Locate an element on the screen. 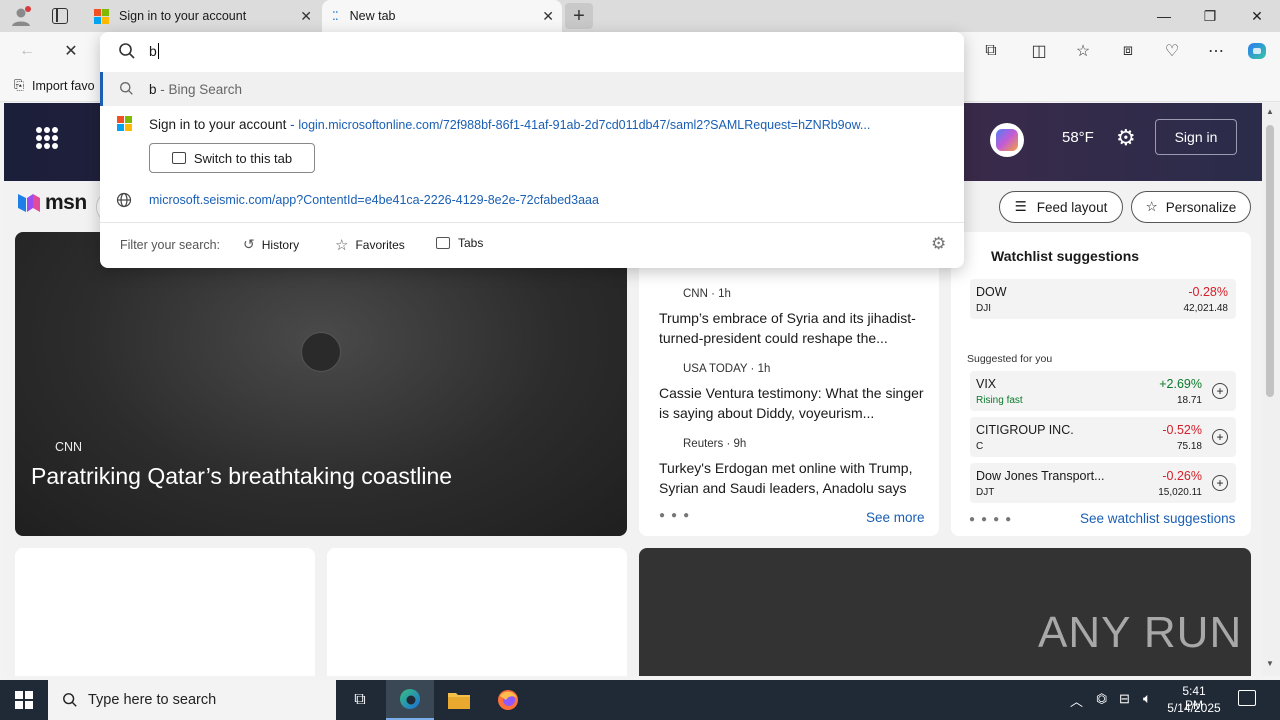  personalize-button: ☆ Personalize is located at coordinates (1191, 207).